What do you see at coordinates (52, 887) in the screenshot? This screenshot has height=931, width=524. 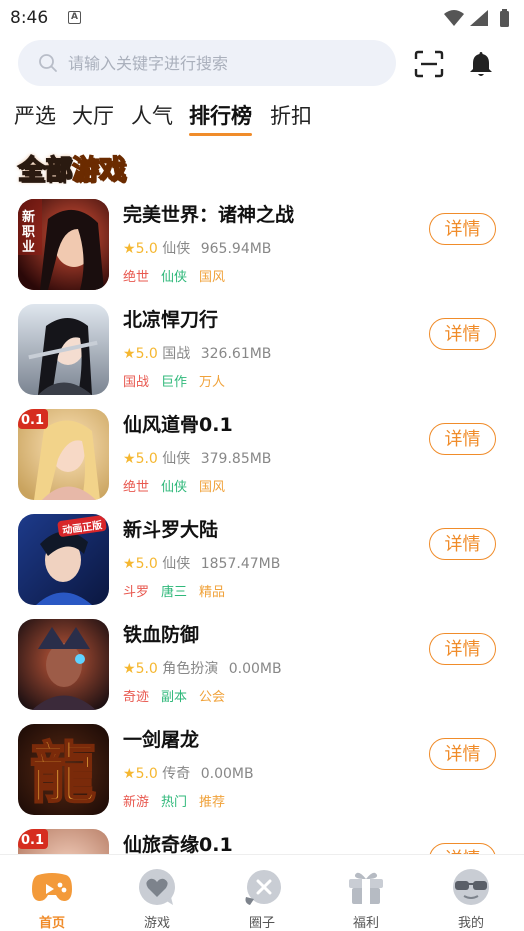 I see `gamepad-icon` at bounding box center [52, 887].